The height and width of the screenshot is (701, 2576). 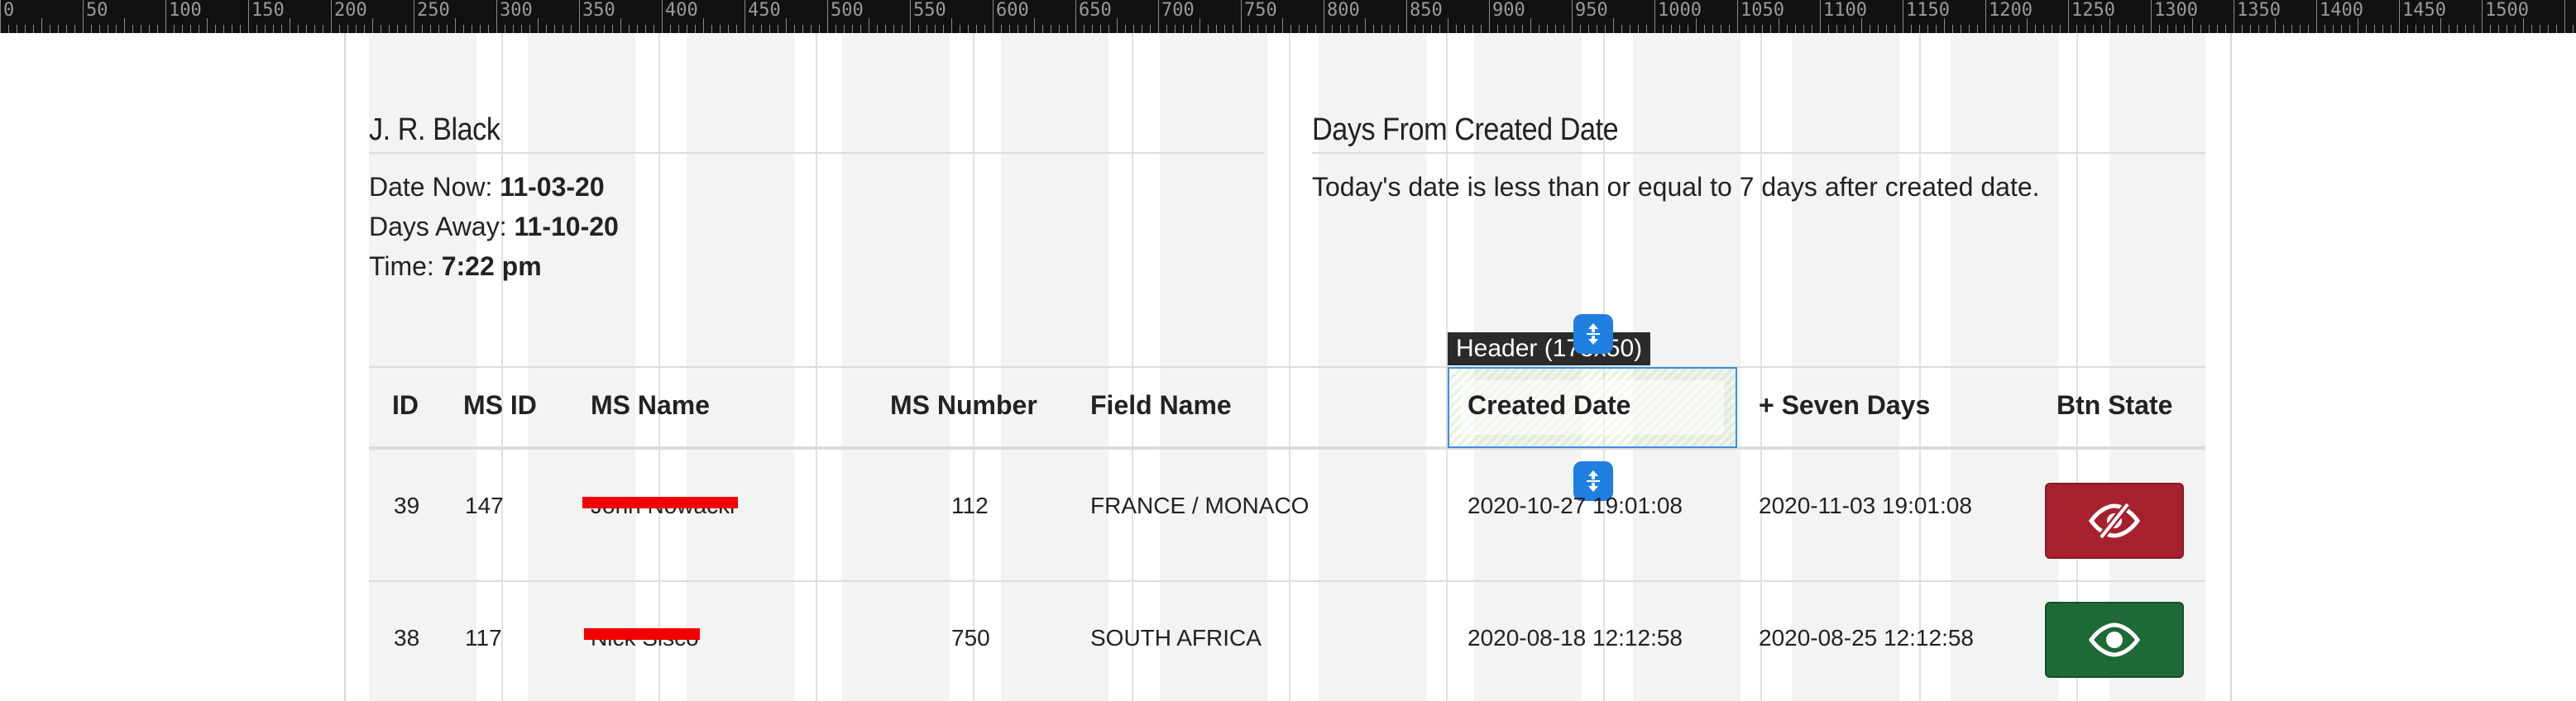 What do you see at coordinates (435, 130) in the screenshot?
I see `left-panel-title: J. R. Black` at bounding box center [435, 130].